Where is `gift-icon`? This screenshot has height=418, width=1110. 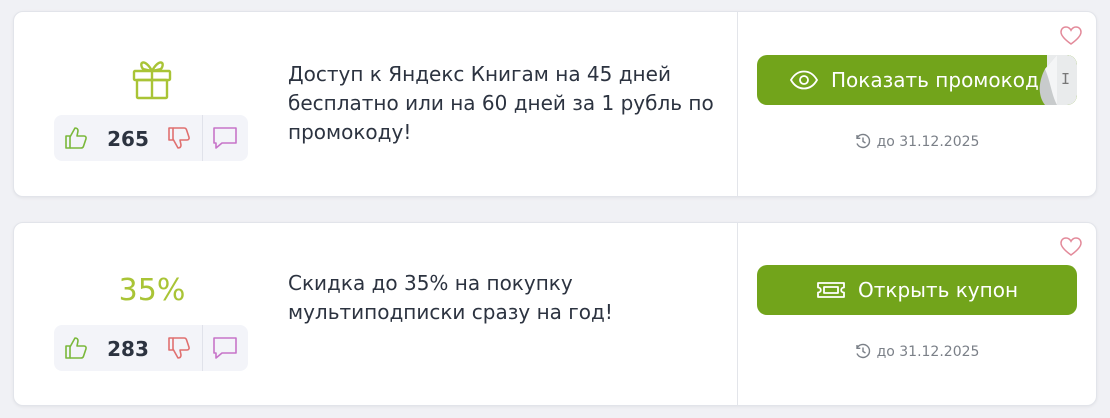
gift-icon is located at coordinates (152, 80).